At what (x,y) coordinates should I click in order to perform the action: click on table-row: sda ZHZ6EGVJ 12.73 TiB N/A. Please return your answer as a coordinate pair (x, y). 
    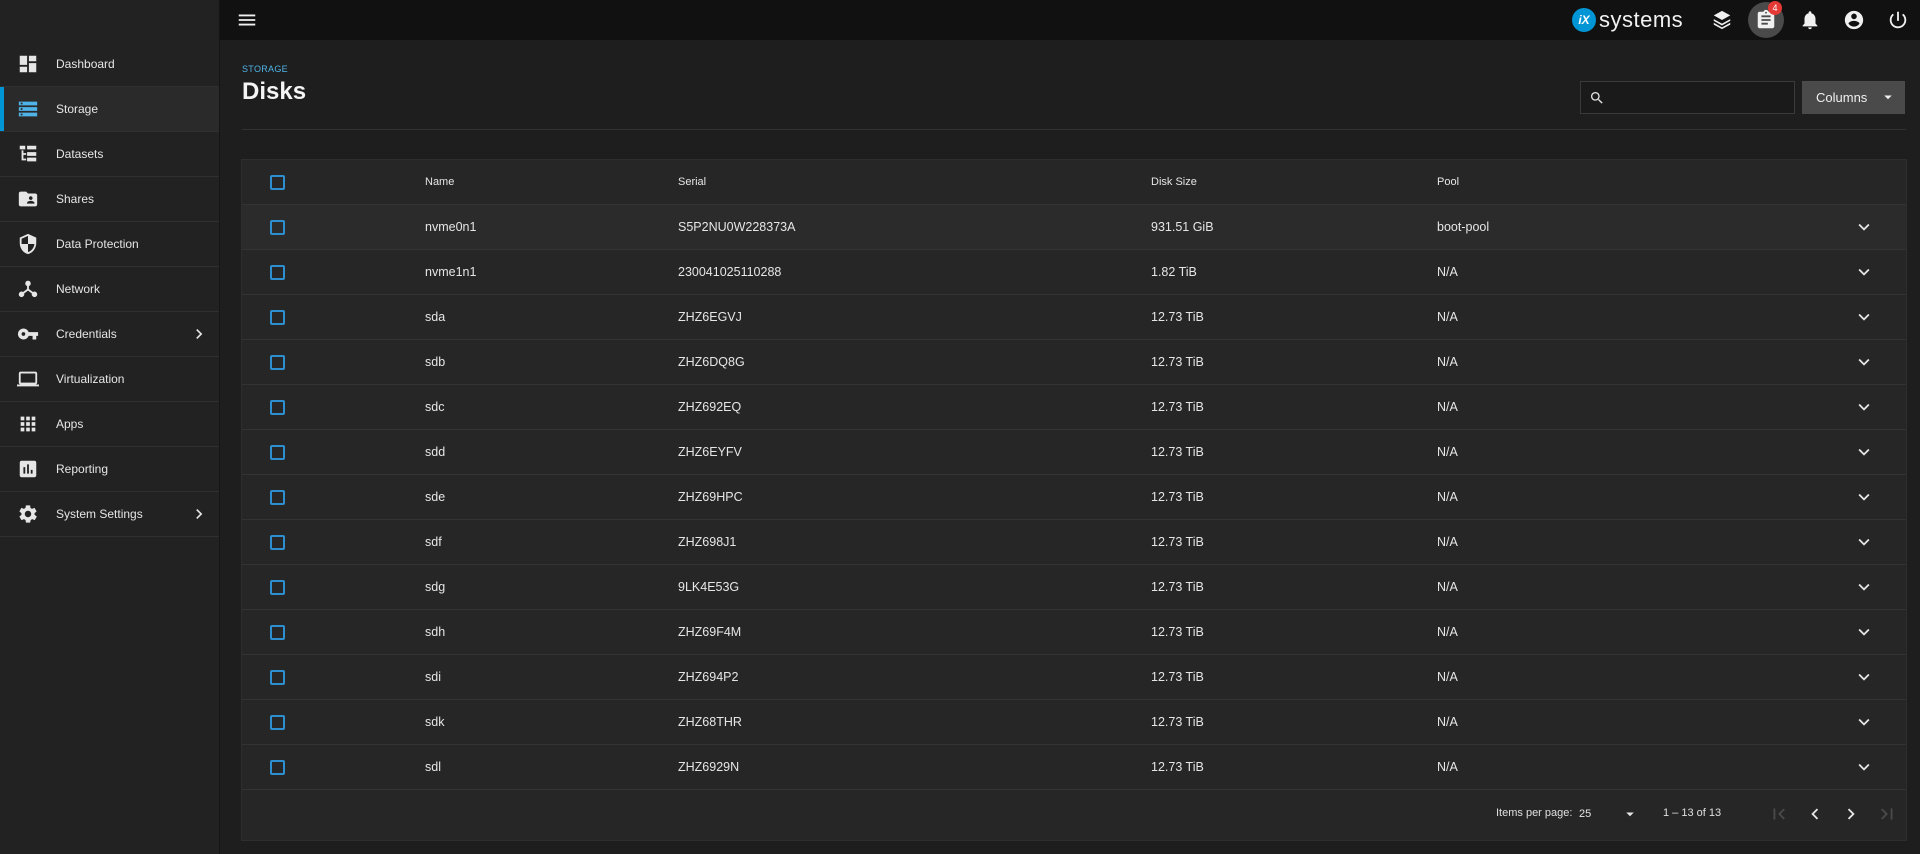
    Looking at the image, I should click on (1074, 317).